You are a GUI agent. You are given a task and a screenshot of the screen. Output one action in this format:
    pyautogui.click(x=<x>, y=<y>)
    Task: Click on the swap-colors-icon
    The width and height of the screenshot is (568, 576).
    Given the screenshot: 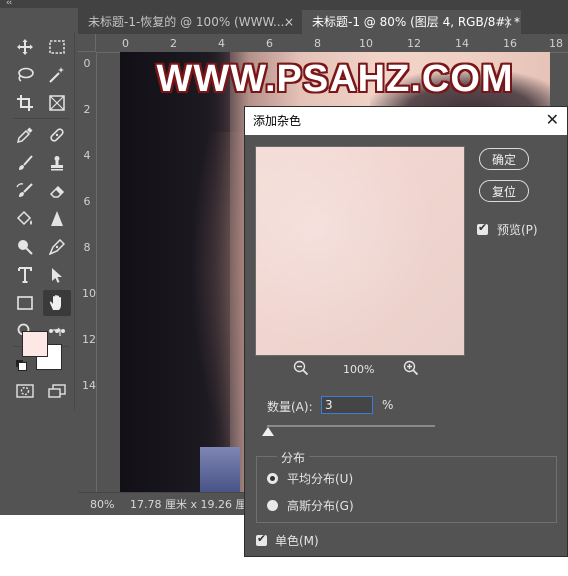 What is the action you would take?
    pyautogui.click(x=57, y=333)
    